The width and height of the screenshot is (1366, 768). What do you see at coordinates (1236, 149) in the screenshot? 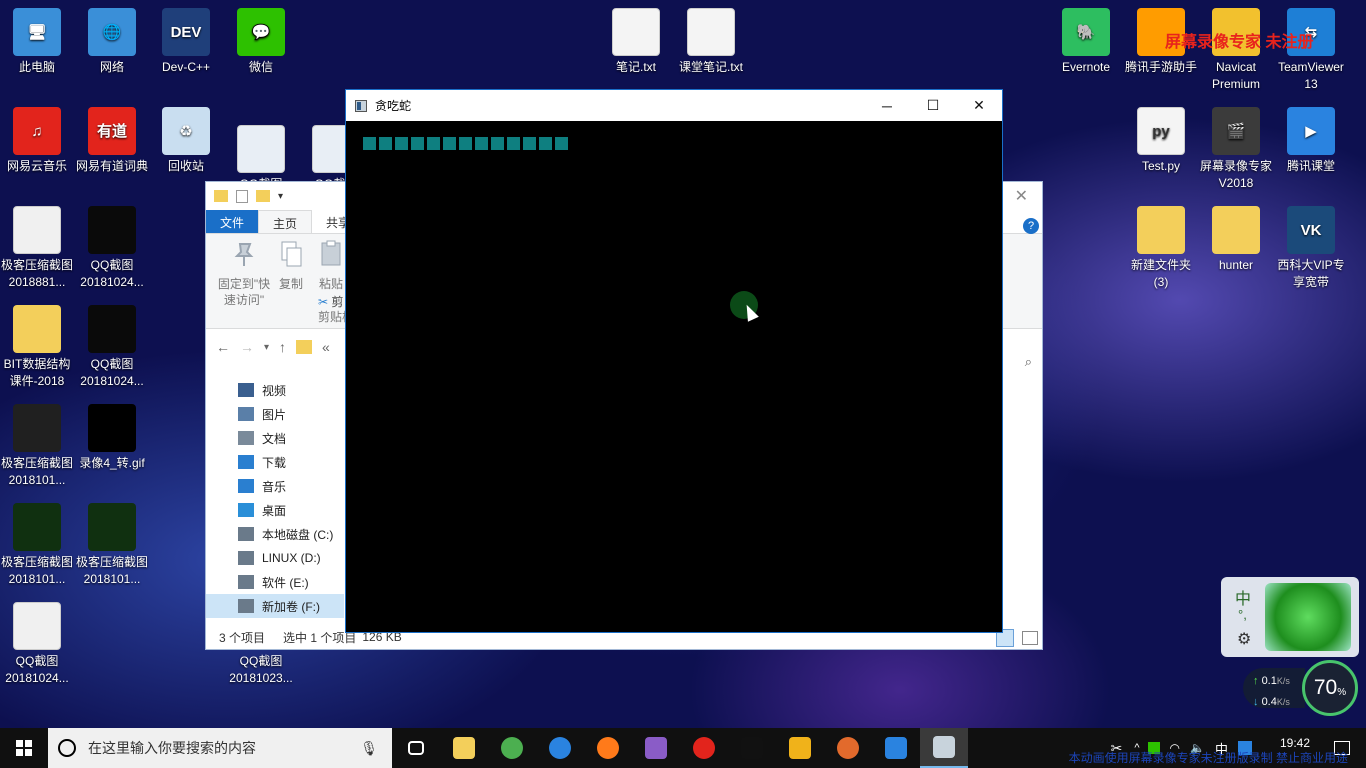
I see `desktop-icon: 🎬 屏幕录像专家V2018` at bounding box center [1236, 149].